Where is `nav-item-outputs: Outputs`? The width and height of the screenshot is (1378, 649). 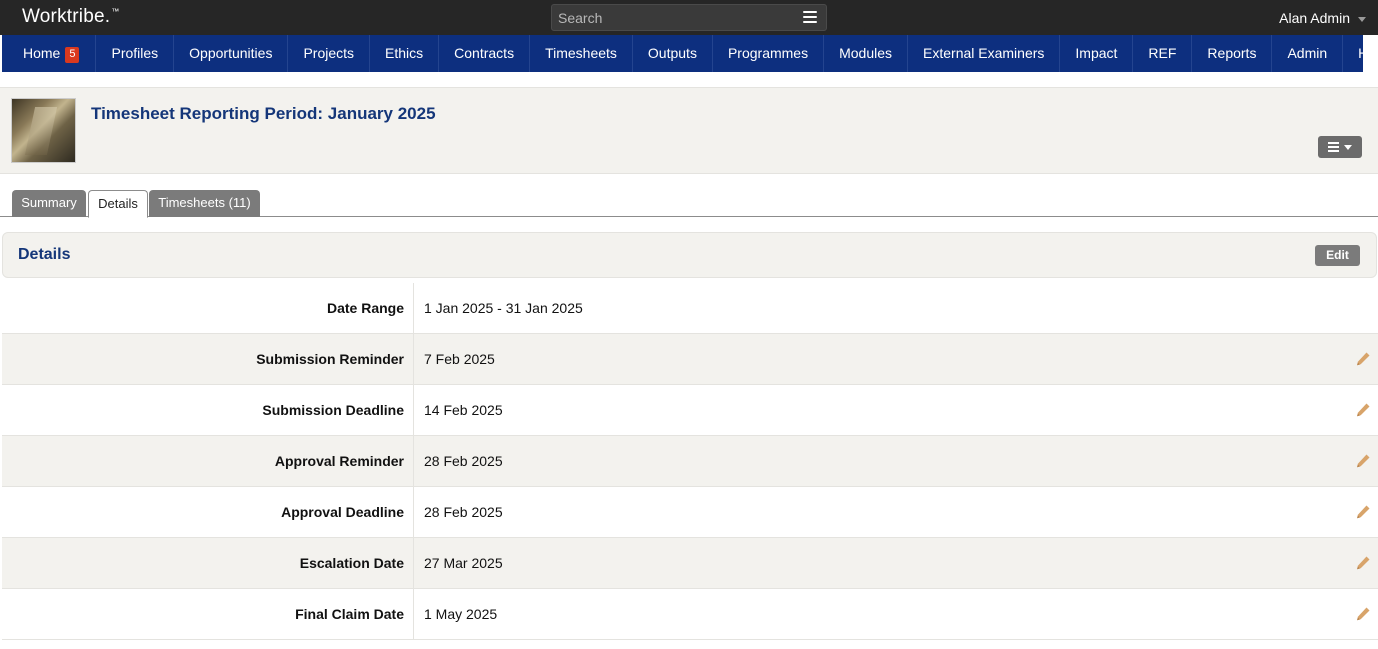
nav-item-outputs: Outputs is located at coordinates (673, 53).